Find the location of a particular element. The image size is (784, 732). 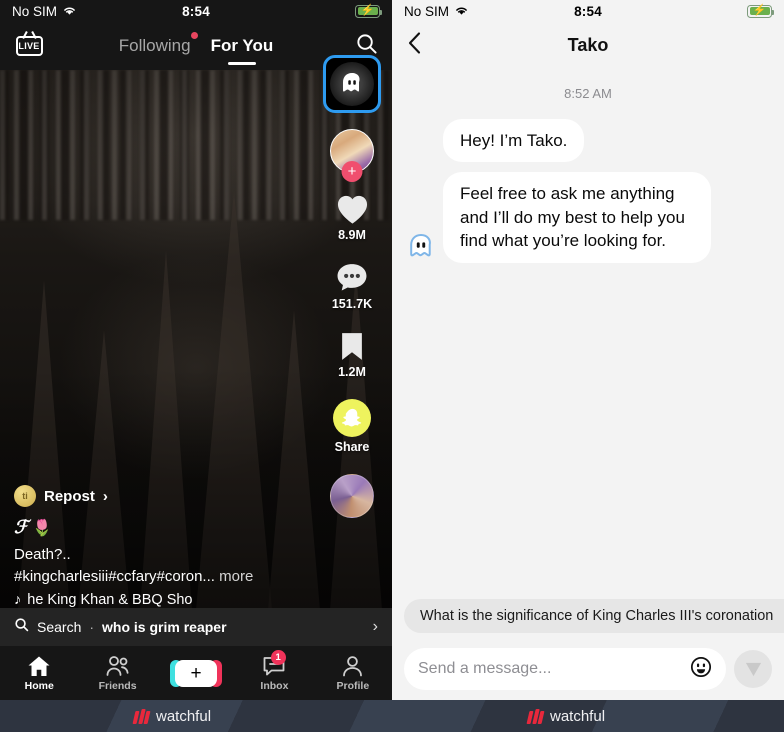

watchful-brand-left: watchful is located at coordinates (172, 716).